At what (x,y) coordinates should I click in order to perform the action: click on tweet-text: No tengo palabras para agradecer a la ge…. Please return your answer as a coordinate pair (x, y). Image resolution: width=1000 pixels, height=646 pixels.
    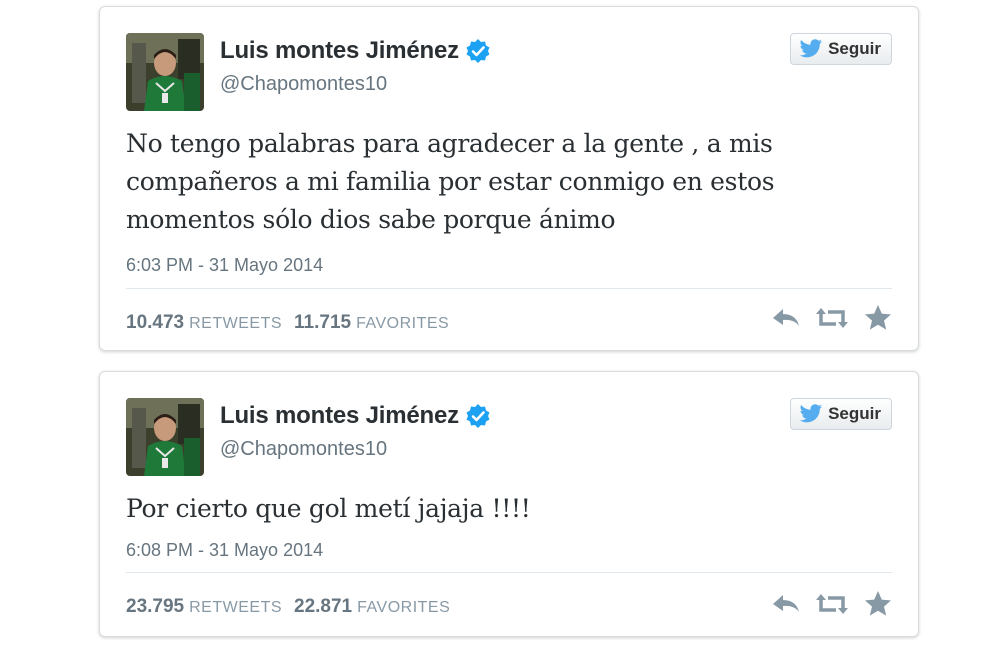
    Looking at the image, I should click on (450, 181).